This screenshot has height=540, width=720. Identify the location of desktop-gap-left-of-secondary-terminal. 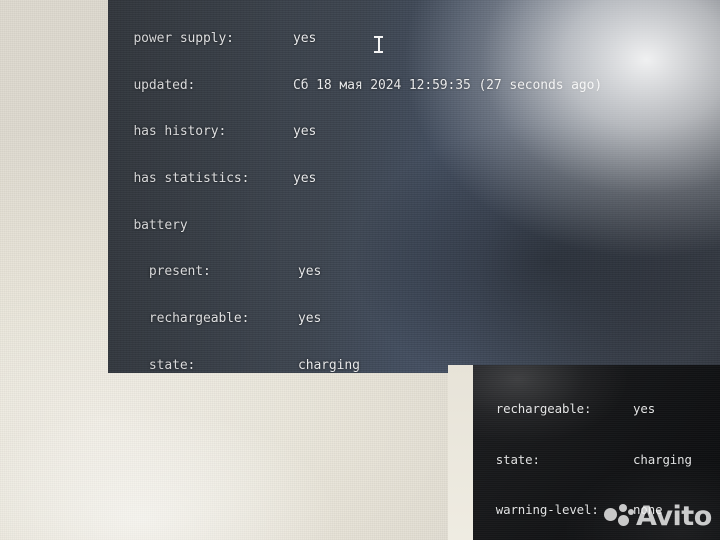
(460, 452).